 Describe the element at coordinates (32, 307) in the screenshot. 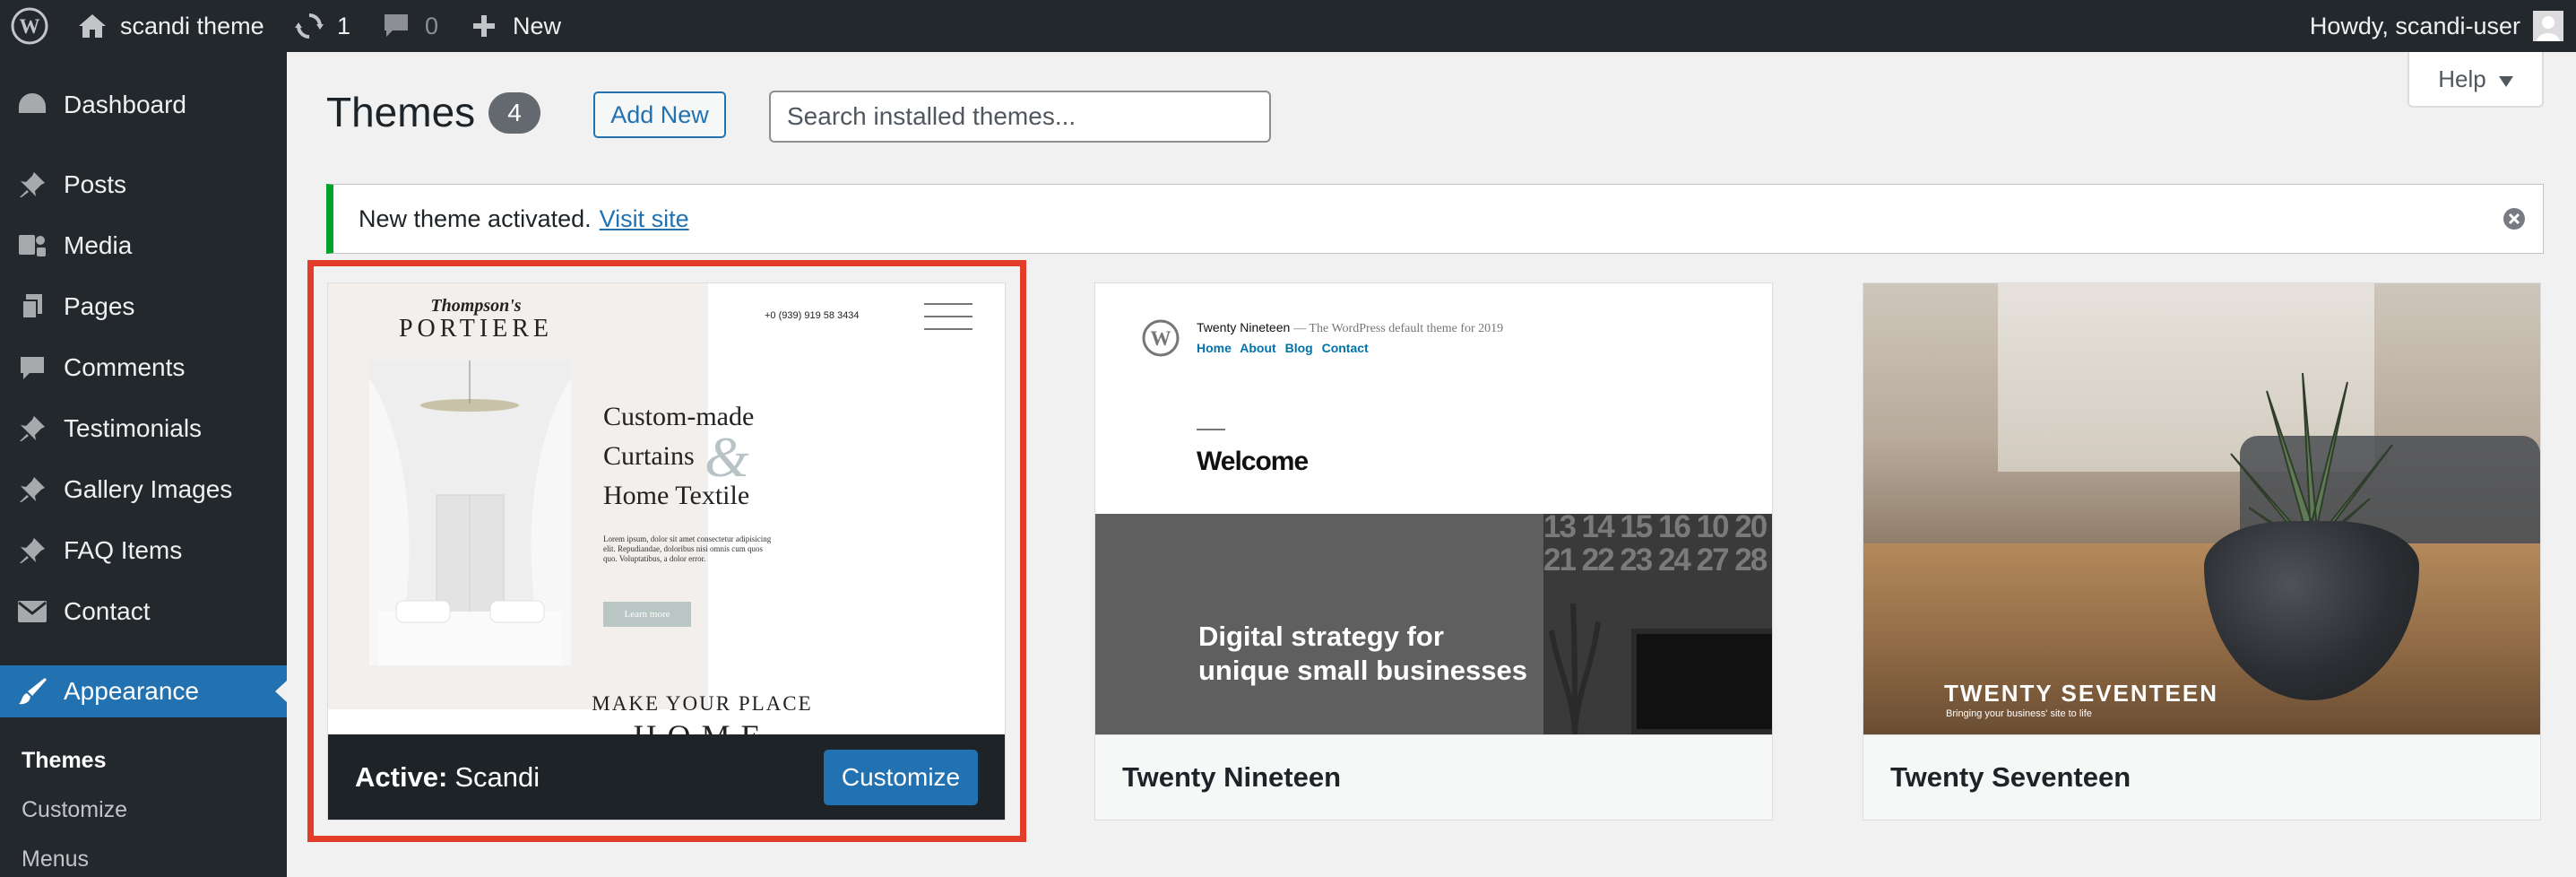

I see `pages-icon` at that location.